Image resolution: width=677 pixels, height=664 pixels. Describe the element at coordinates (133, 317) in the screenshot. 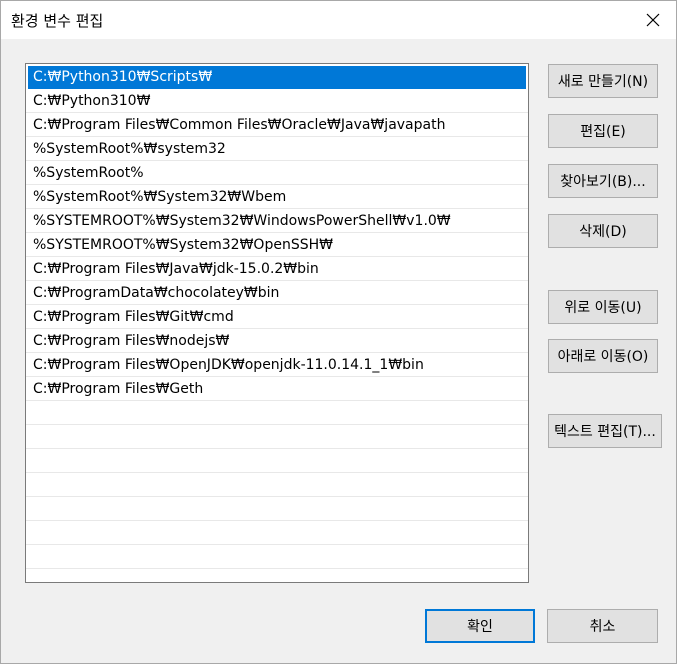

I see `path-list-item-text: C:₩Program Files₩Git₩cmd` at that location.